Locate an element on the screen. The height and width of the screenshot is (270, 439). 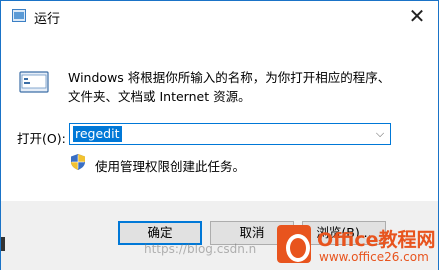
watermark-text: https://blog.csdn.n is located at coordinates (200, 249).